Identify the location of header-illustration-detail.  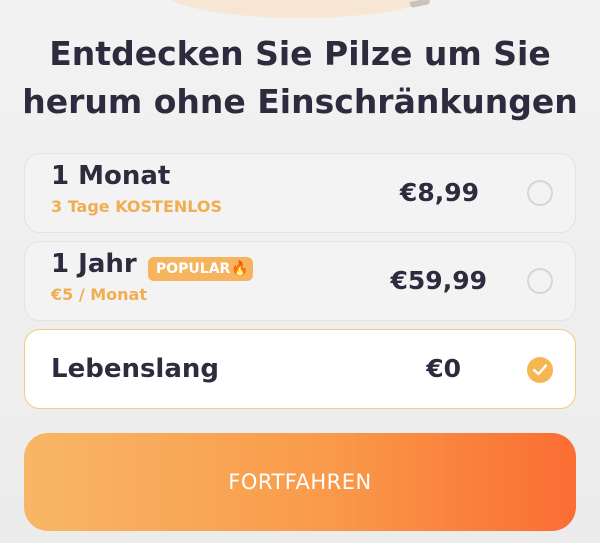
(420, 4).